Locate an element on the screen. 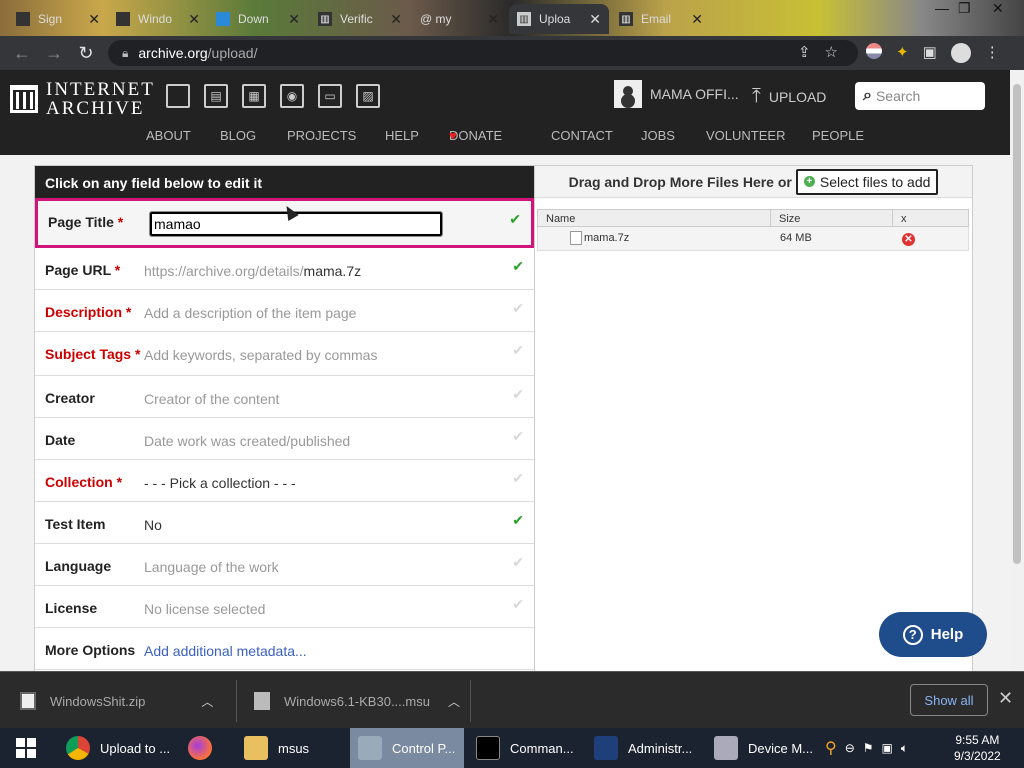 The width and height of the screenshot is (1024, 768). minimize-icon: — is located at coordinates (942, 8).